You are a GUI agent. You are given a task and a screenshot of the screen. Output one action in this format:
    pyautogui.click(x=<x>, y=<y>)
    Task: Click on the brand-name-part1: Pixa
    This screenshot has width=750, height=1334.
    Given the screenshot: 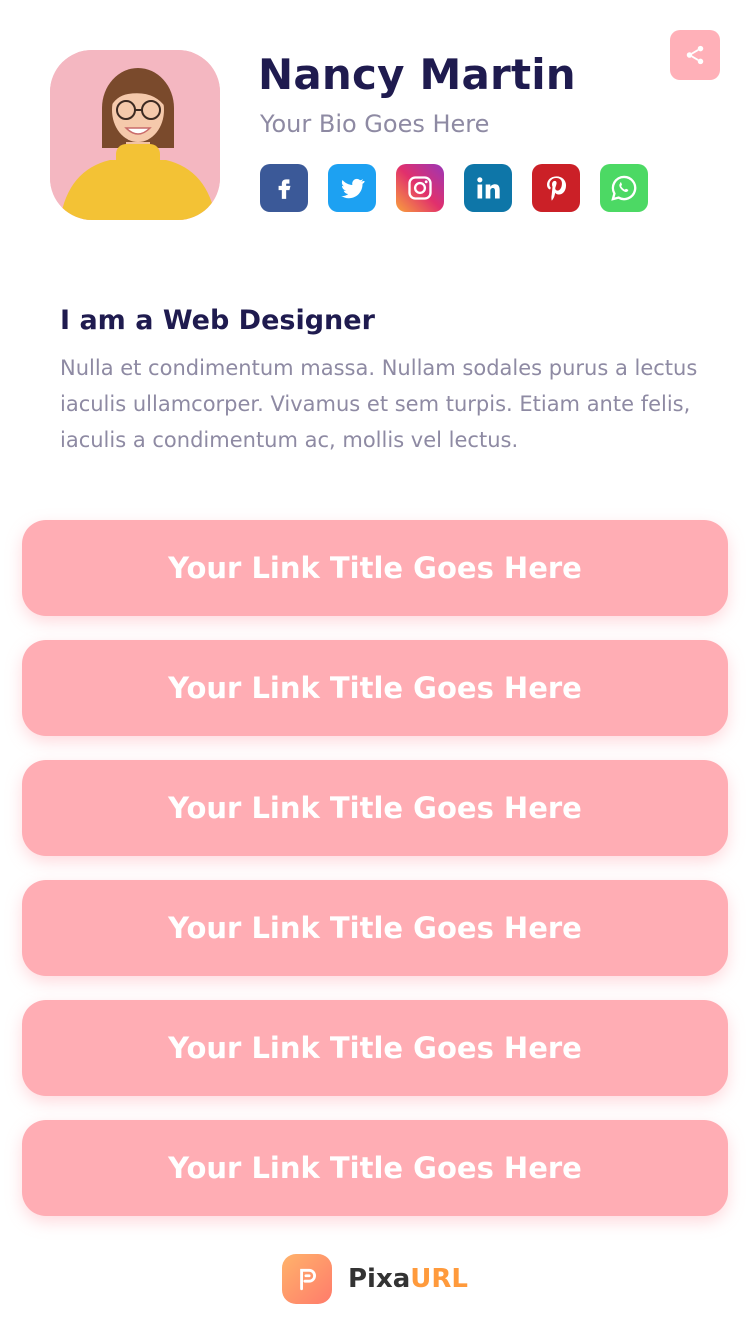 What is the action you would take?
    pyautogui.click(x=379, y=1279)
    